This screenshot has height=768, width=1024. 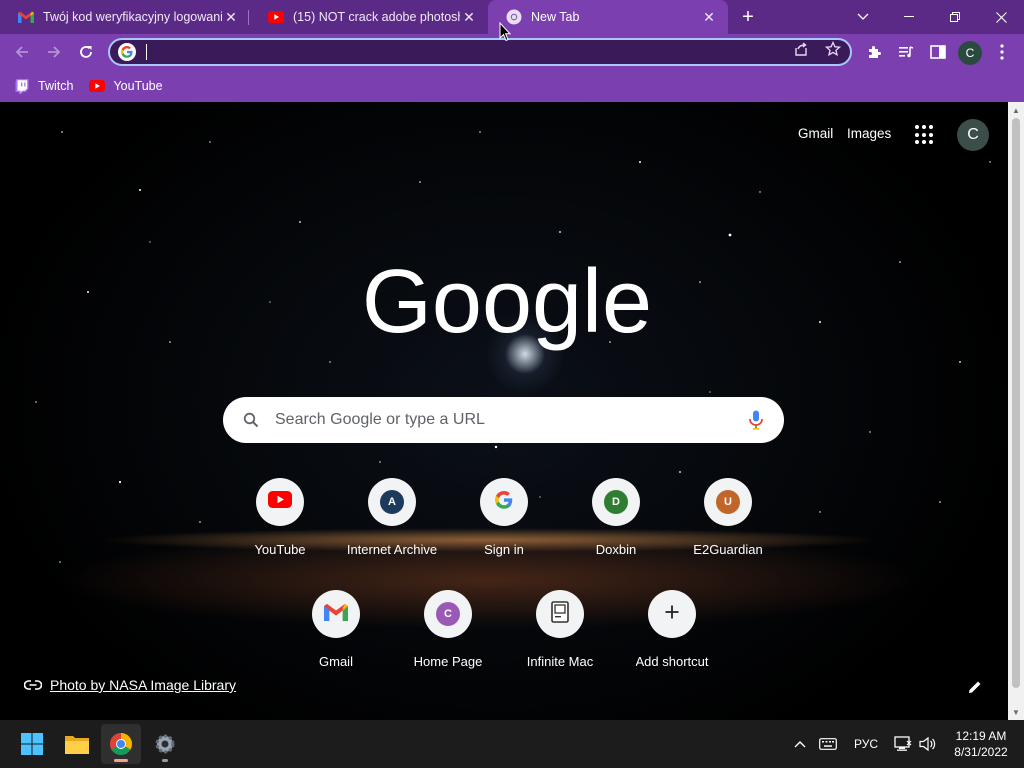 I want to click on account-avatar: C, so click(x=973, y=135).